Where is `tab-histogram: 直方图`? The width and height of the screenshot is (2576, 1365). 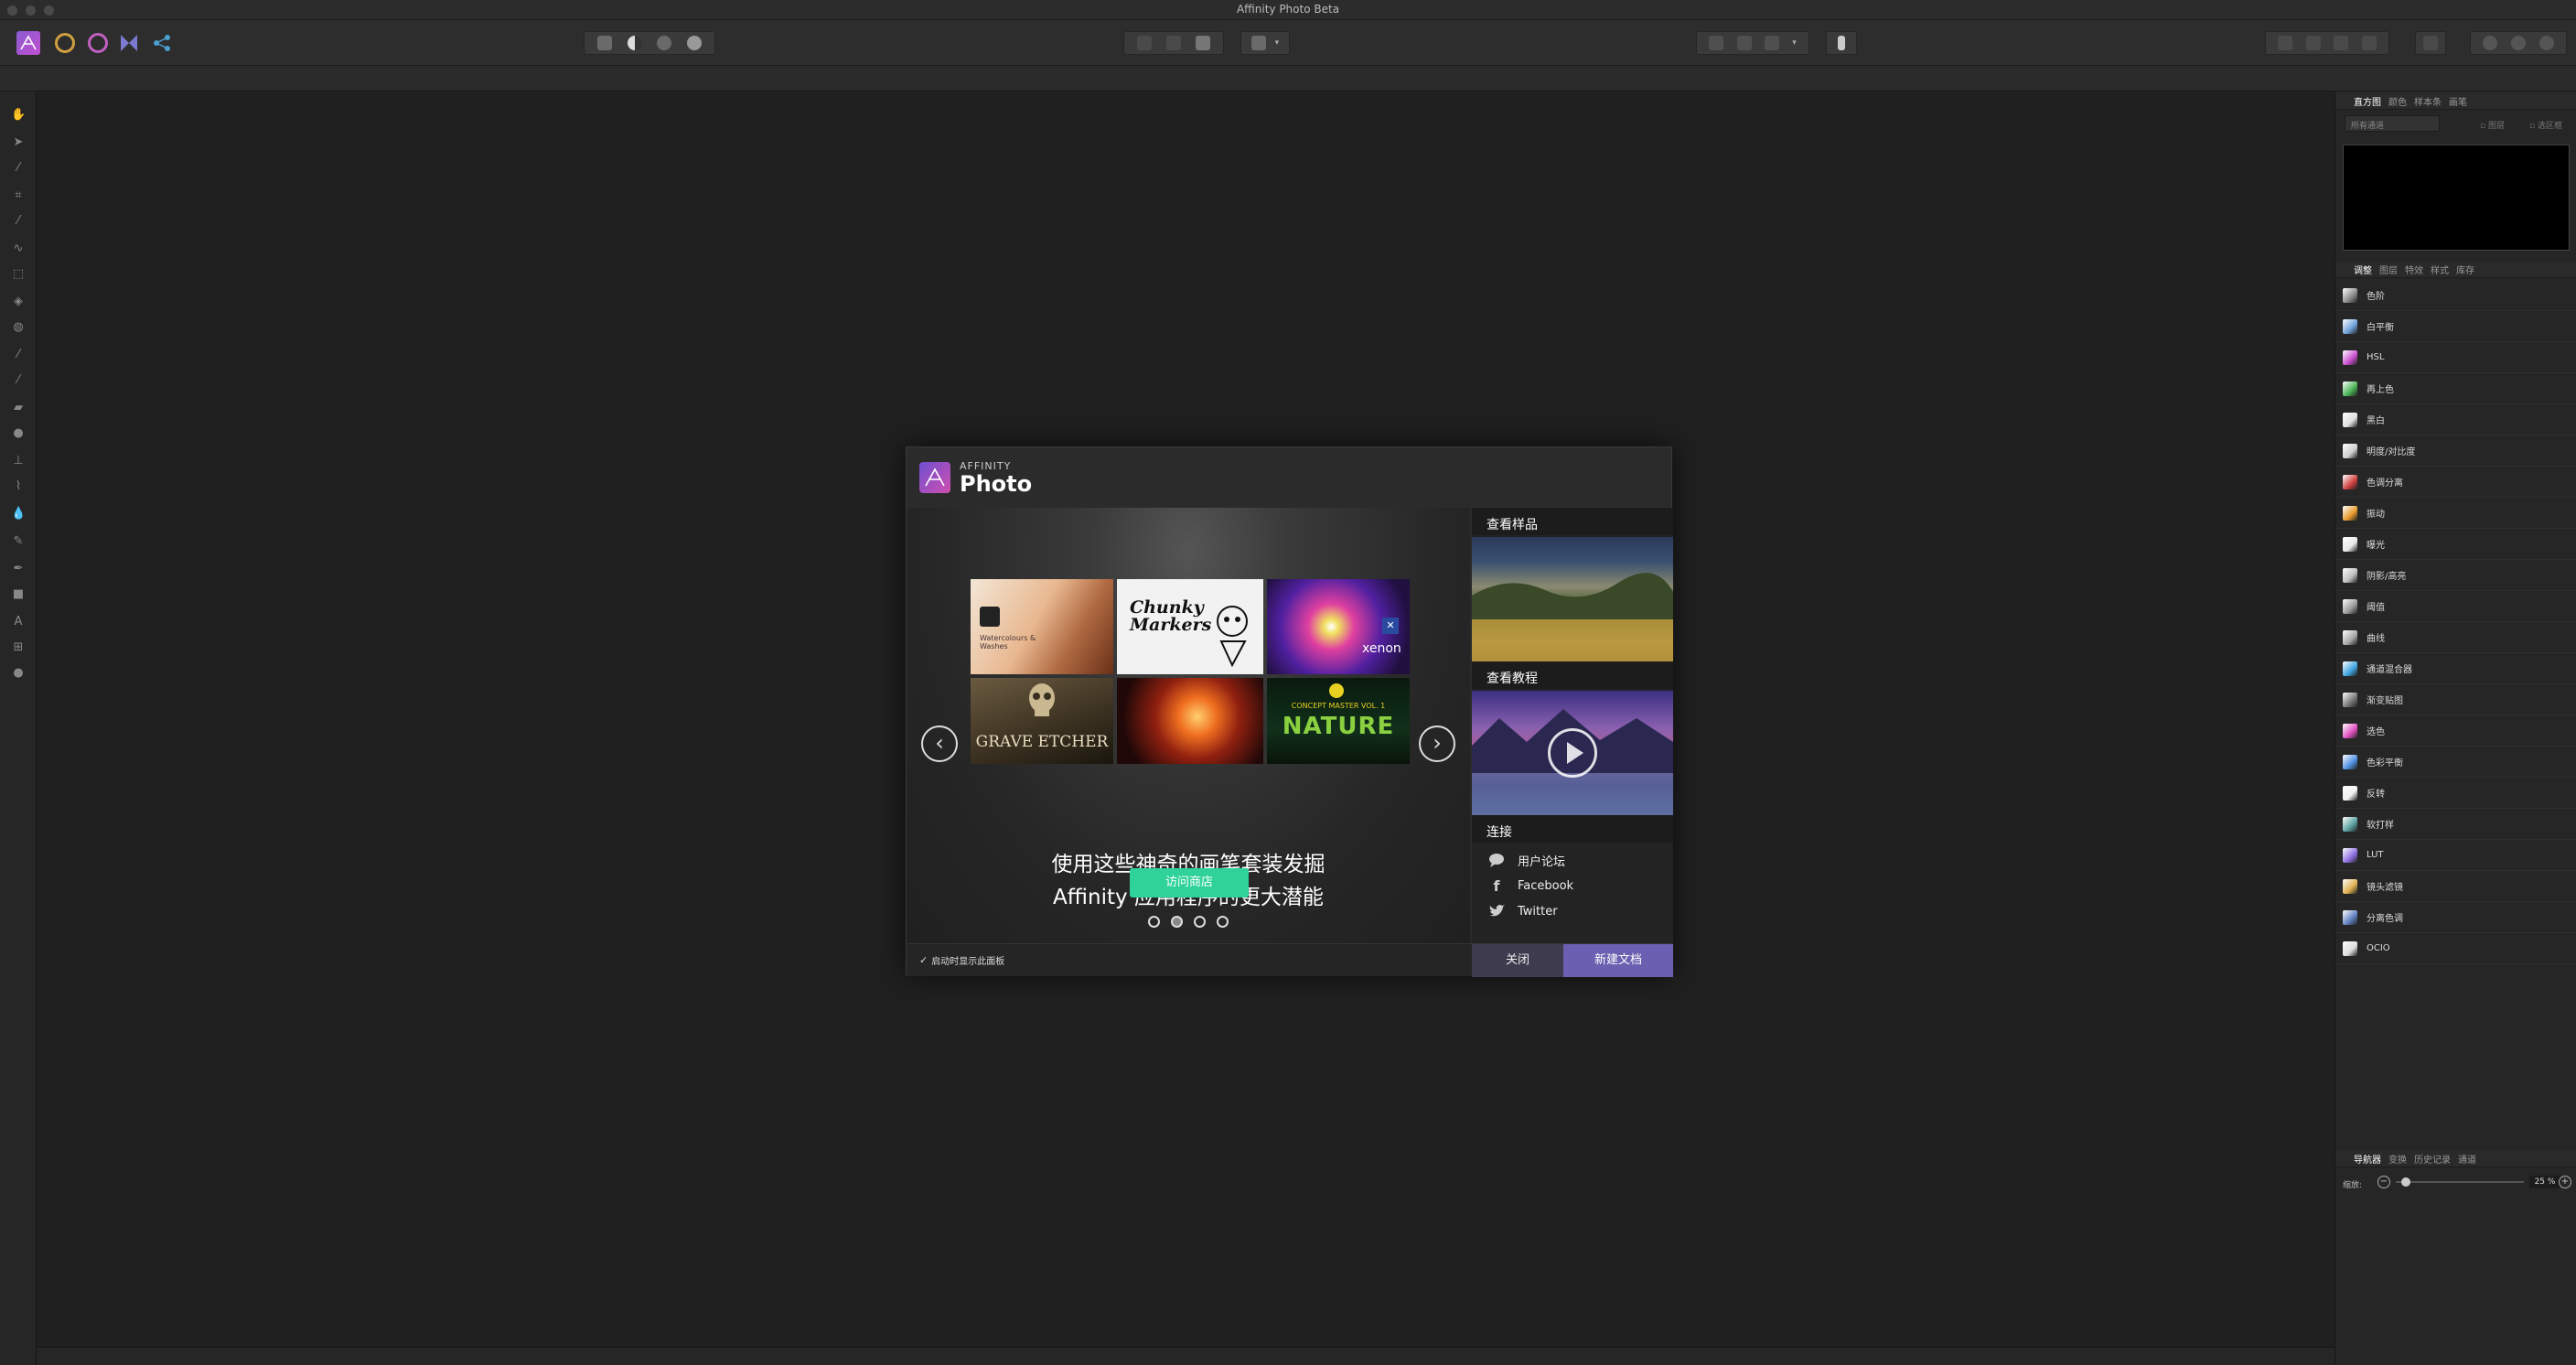 tab-histogram: 直方图 is located at coordinates (2367, 101).